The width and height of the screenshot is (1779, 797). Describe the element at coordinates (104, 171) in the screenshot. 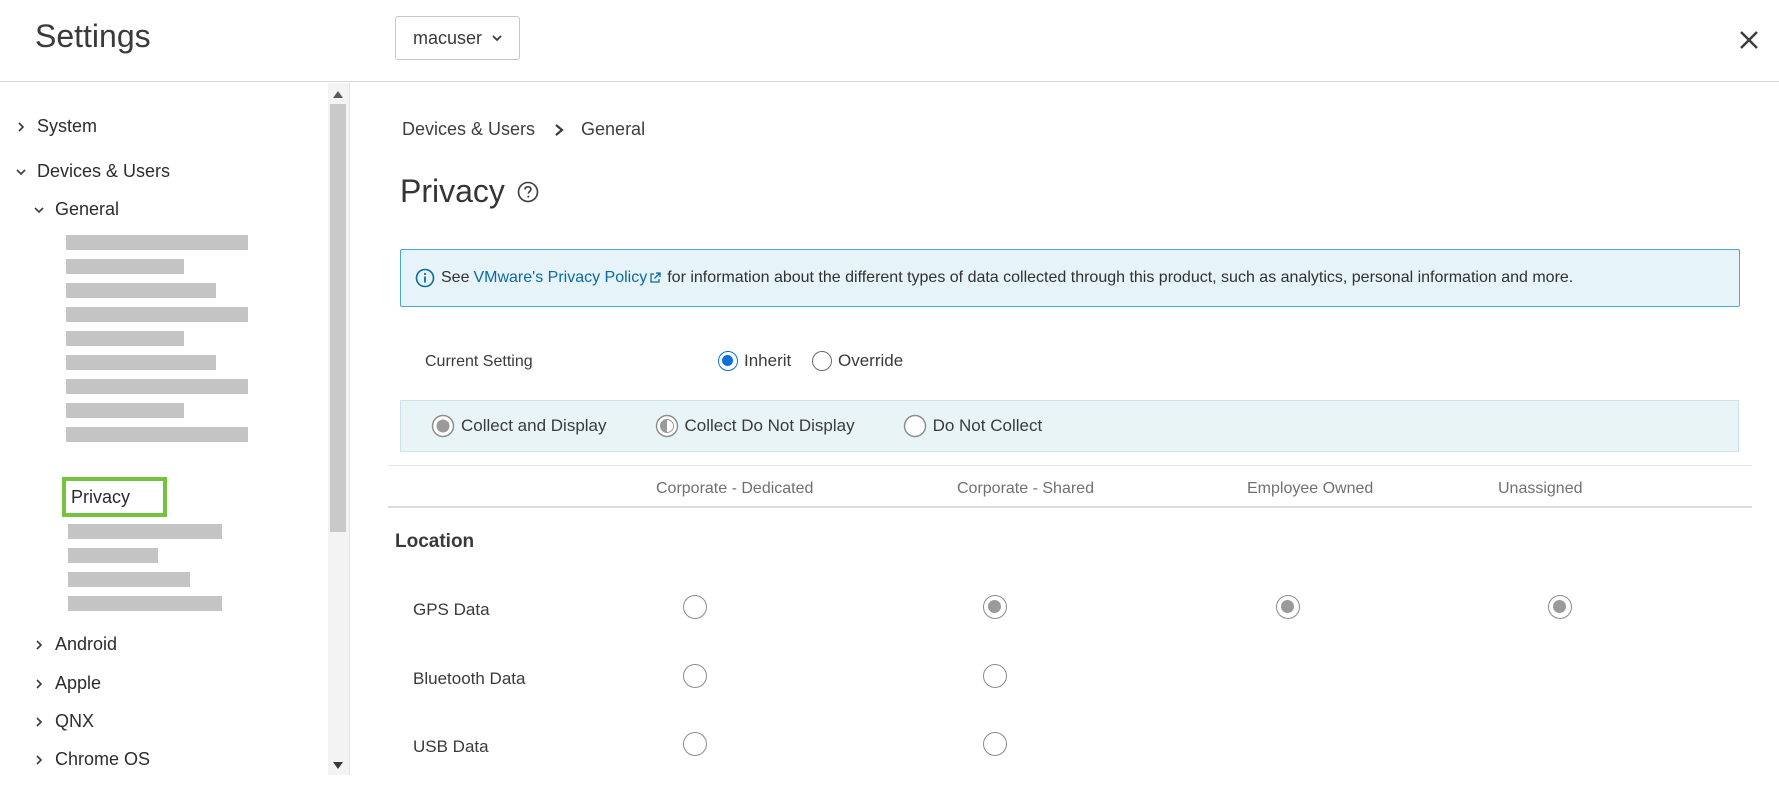

I see `sidebar-item-label: Devices & Users` at that location.